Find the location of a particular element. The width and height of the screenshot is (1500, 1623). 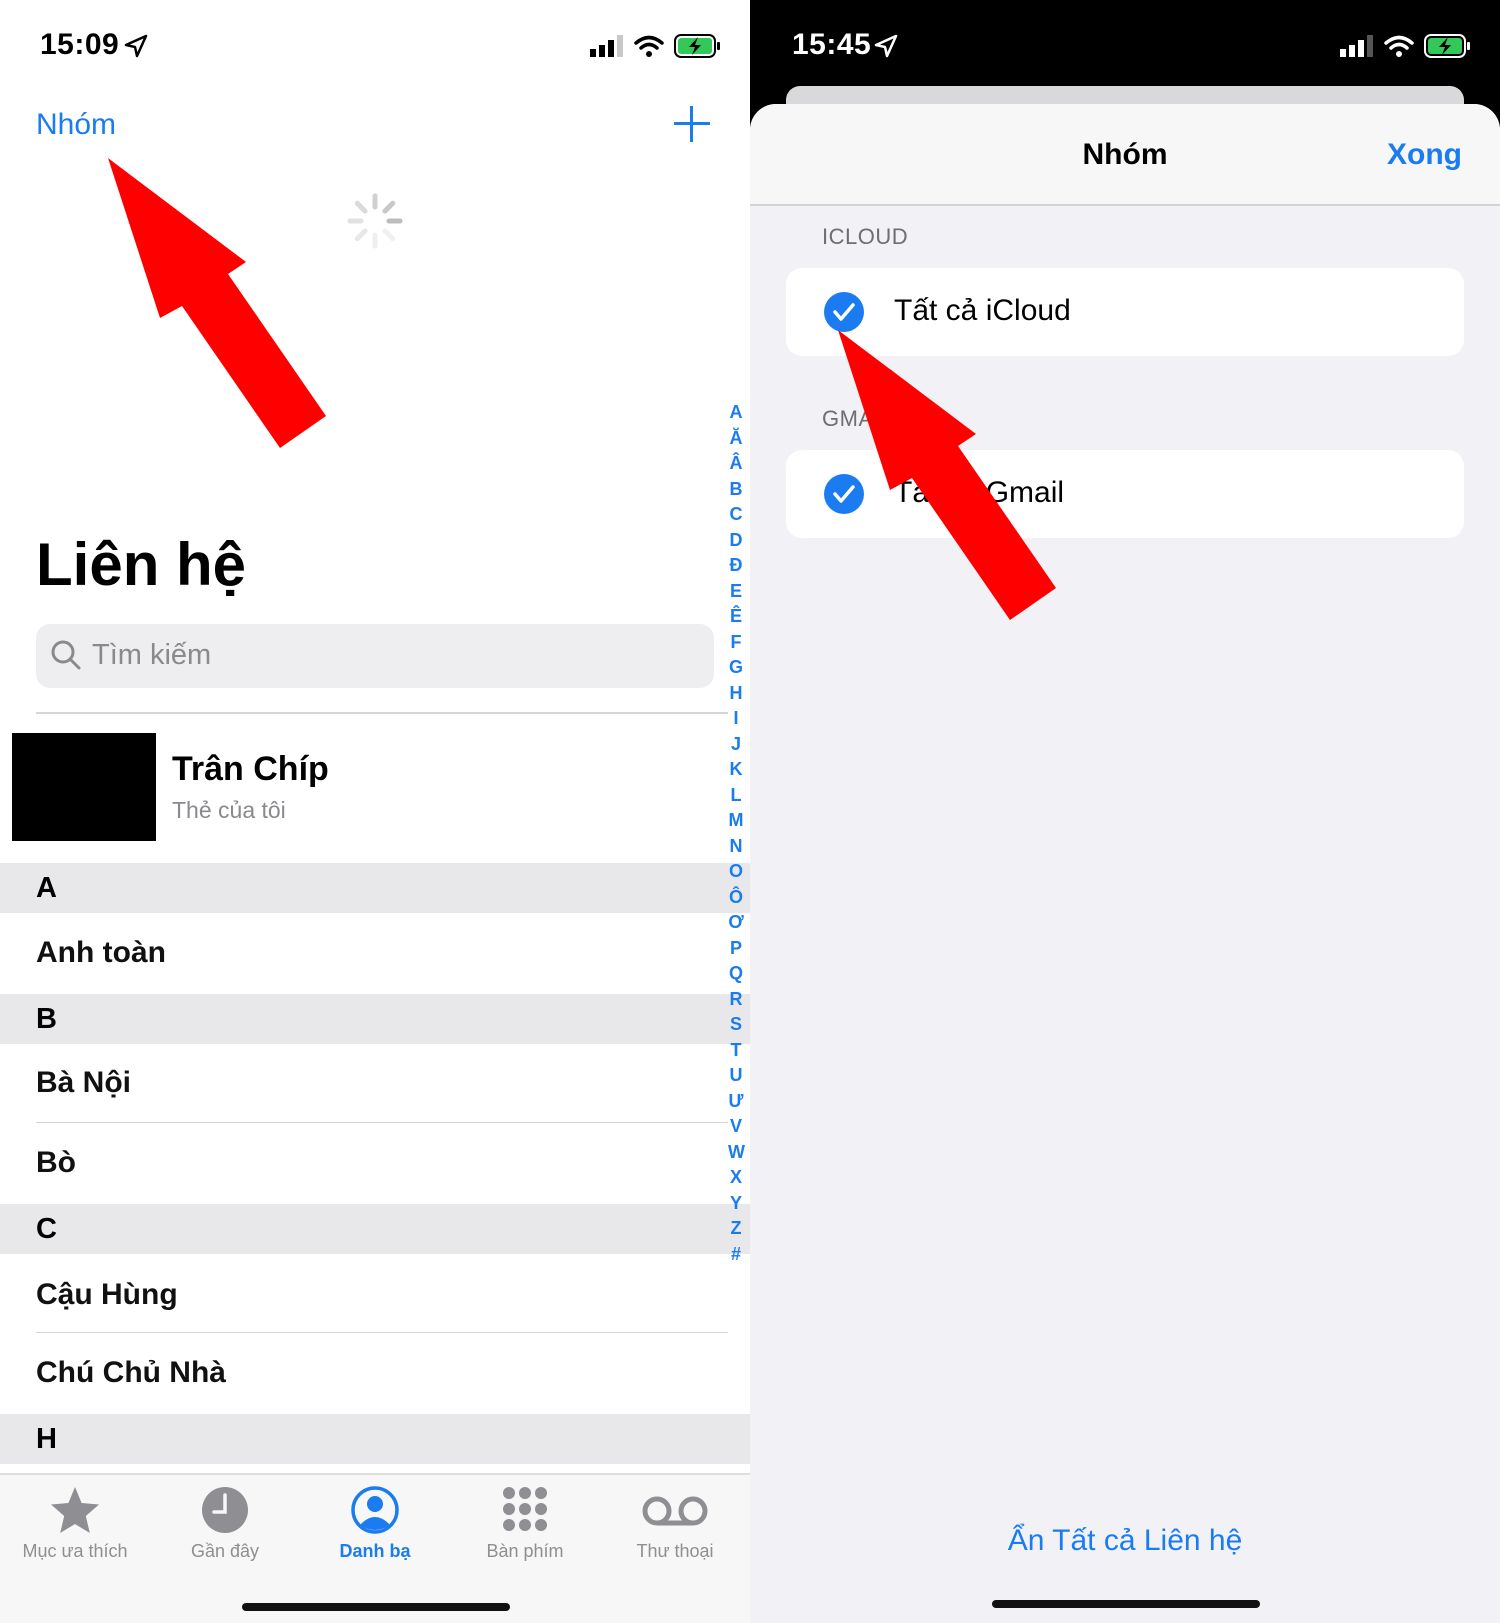

loading-spinner-icon is located at coordinates (375, 221).